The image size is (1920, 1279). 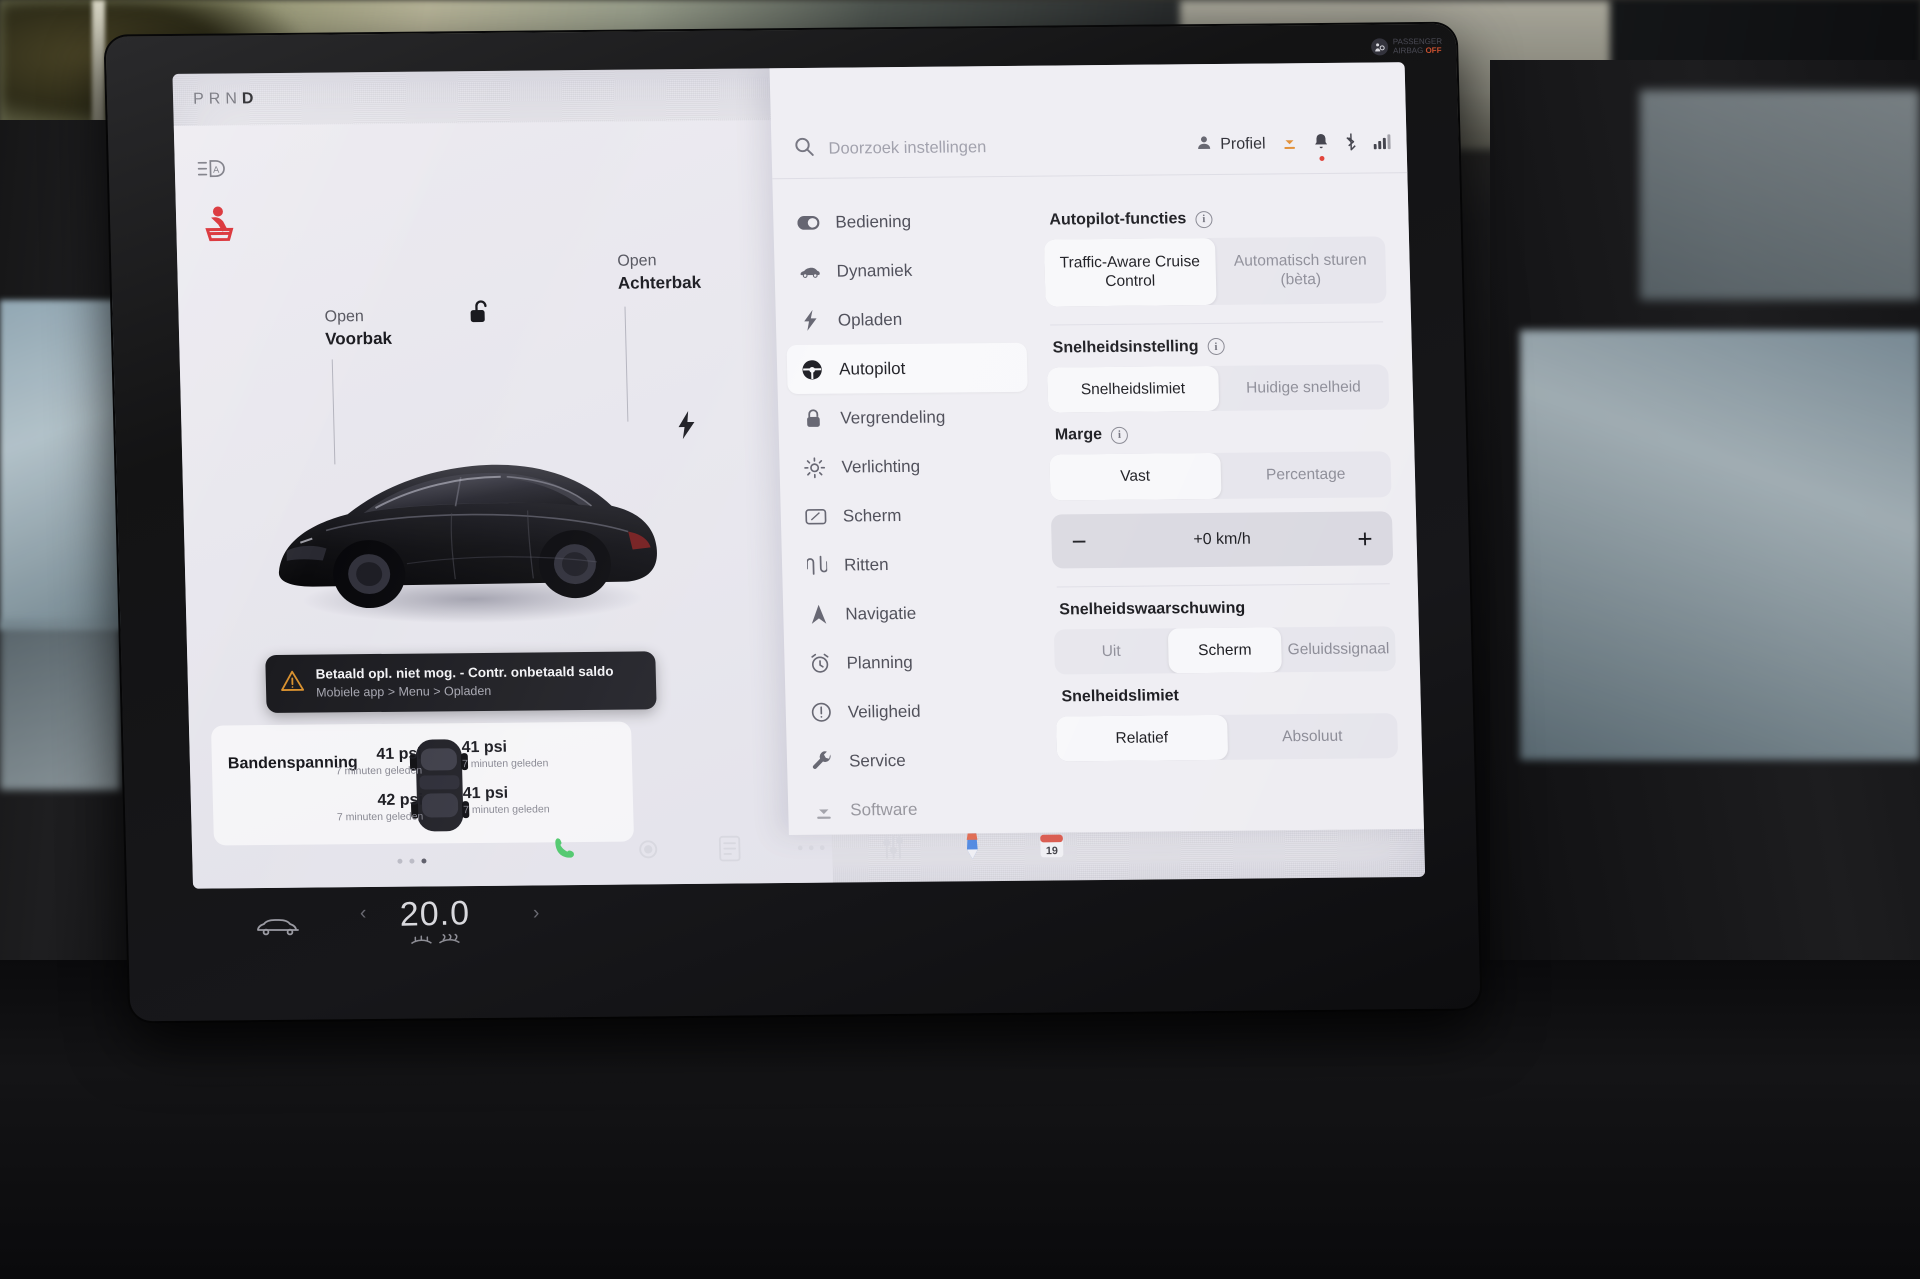 What do you see at coordinates (403, 691) in the screenshot?
I see `notification-subtitle: Mobiele app > Menu > Opladen` at bounding box center [403, 691].